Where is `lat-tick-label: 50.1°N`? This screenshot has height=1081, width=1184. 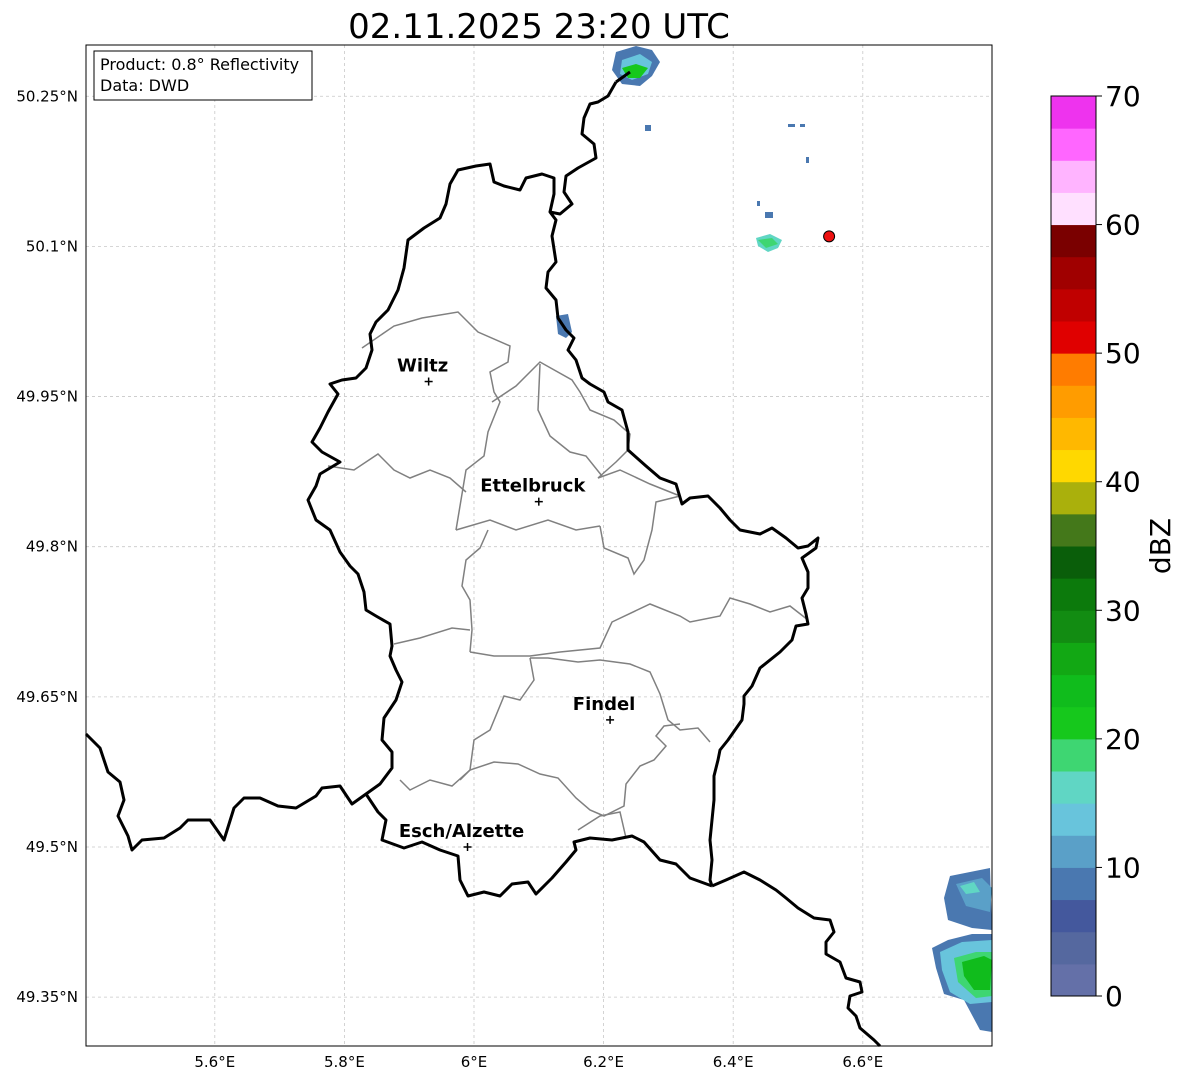
lat-tick-label: 50.1°N is located at coordinates (52, 246).